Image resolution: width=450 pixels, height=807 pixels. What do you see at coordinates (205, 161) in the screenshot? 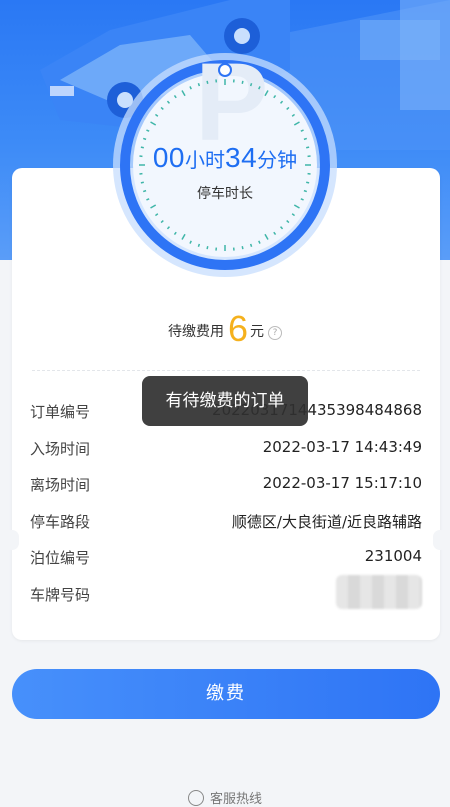
I see `duration-hours-unit: 小时` at bounding box center [205, 161].